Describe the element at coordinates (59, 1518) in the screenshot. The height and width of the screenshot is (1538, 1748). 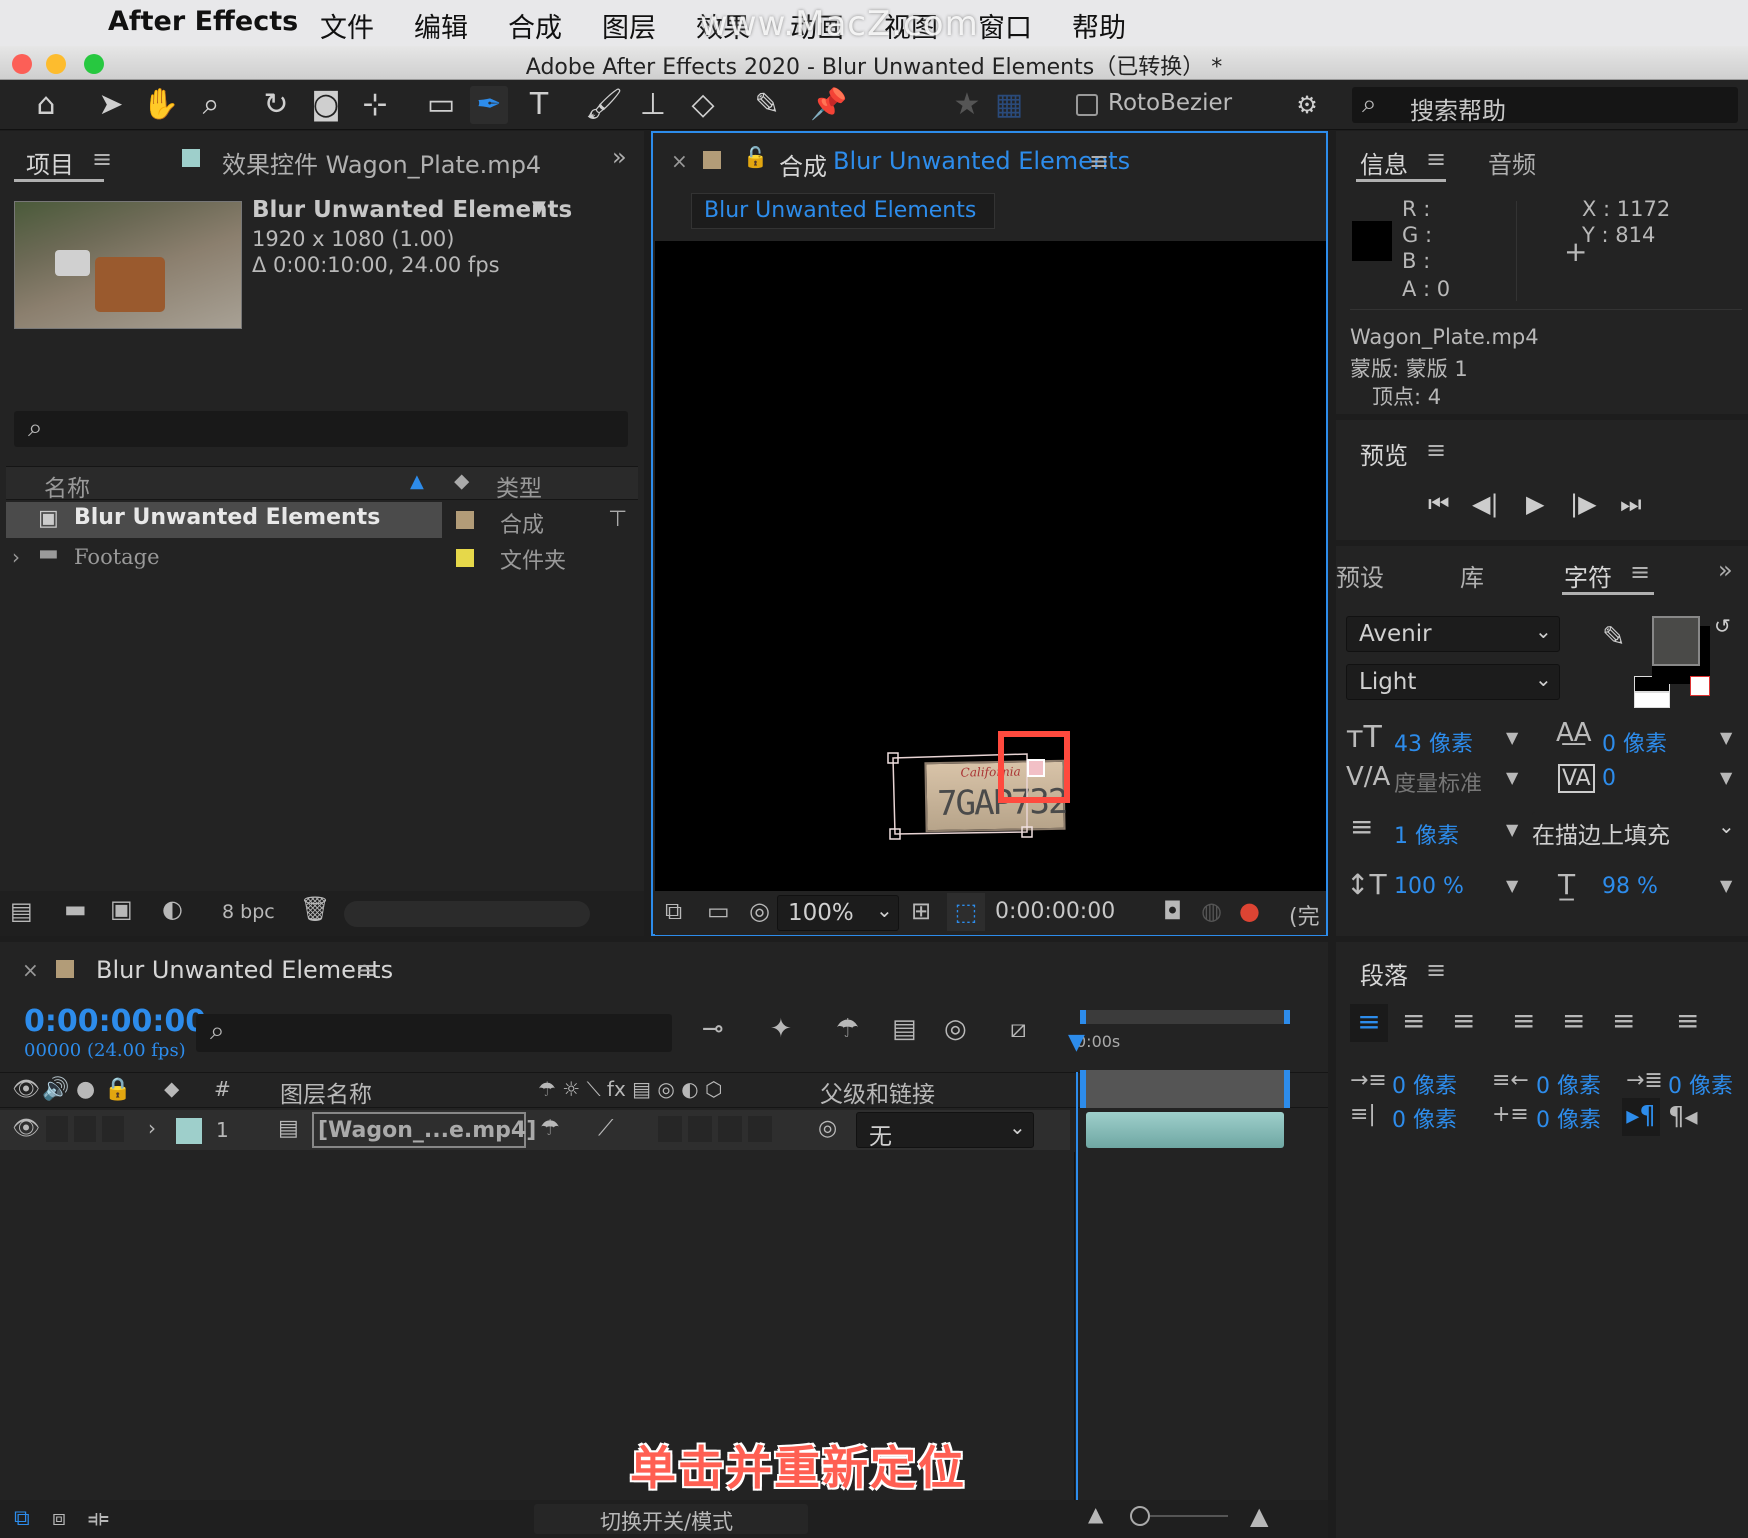
I see `transfer-controls-icon: ⧈` at that location.